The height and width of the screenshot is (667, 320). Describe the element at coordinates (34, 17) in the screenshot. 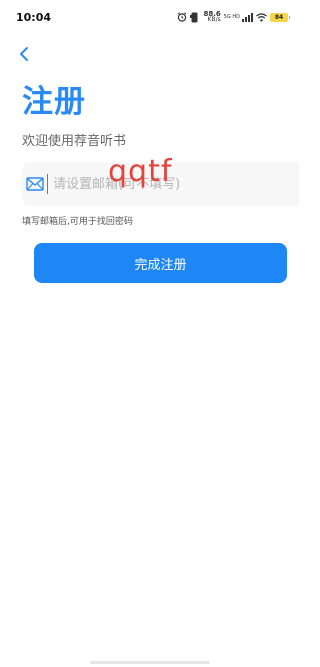

I see `status-time: 10:04` at that location.